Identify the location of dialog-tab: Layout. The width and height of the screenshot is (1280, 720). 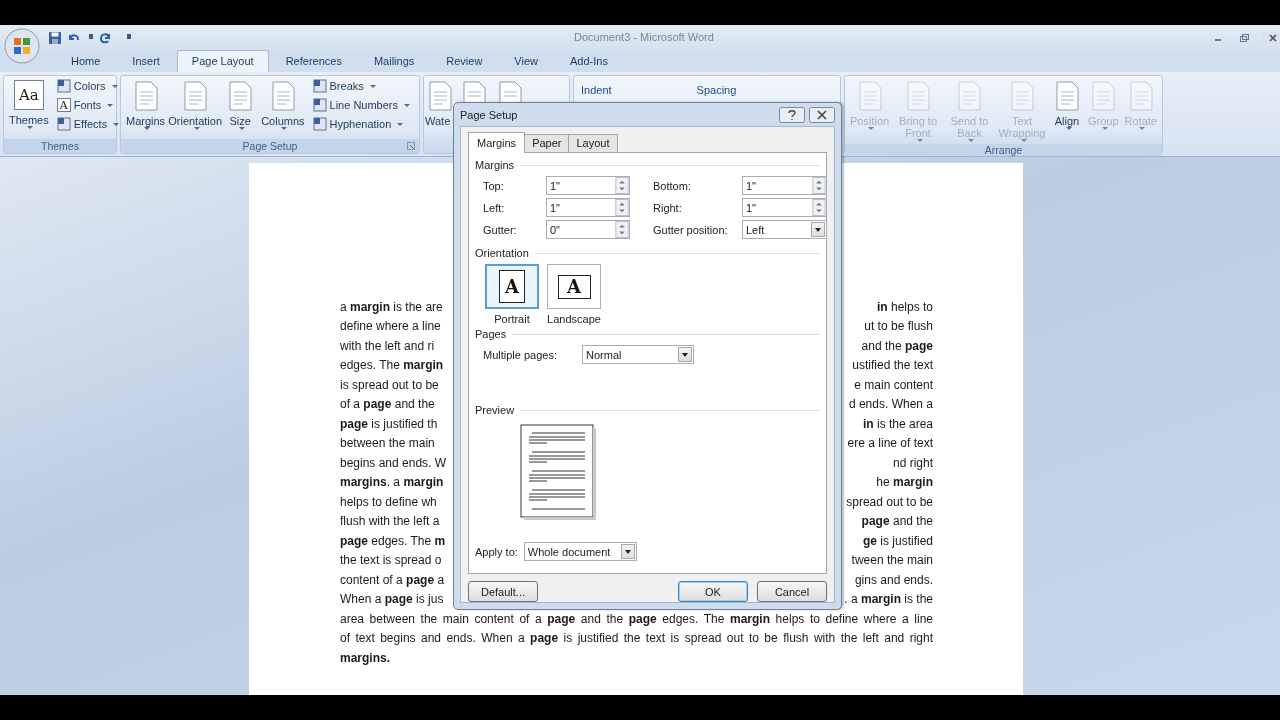
(593, 143).